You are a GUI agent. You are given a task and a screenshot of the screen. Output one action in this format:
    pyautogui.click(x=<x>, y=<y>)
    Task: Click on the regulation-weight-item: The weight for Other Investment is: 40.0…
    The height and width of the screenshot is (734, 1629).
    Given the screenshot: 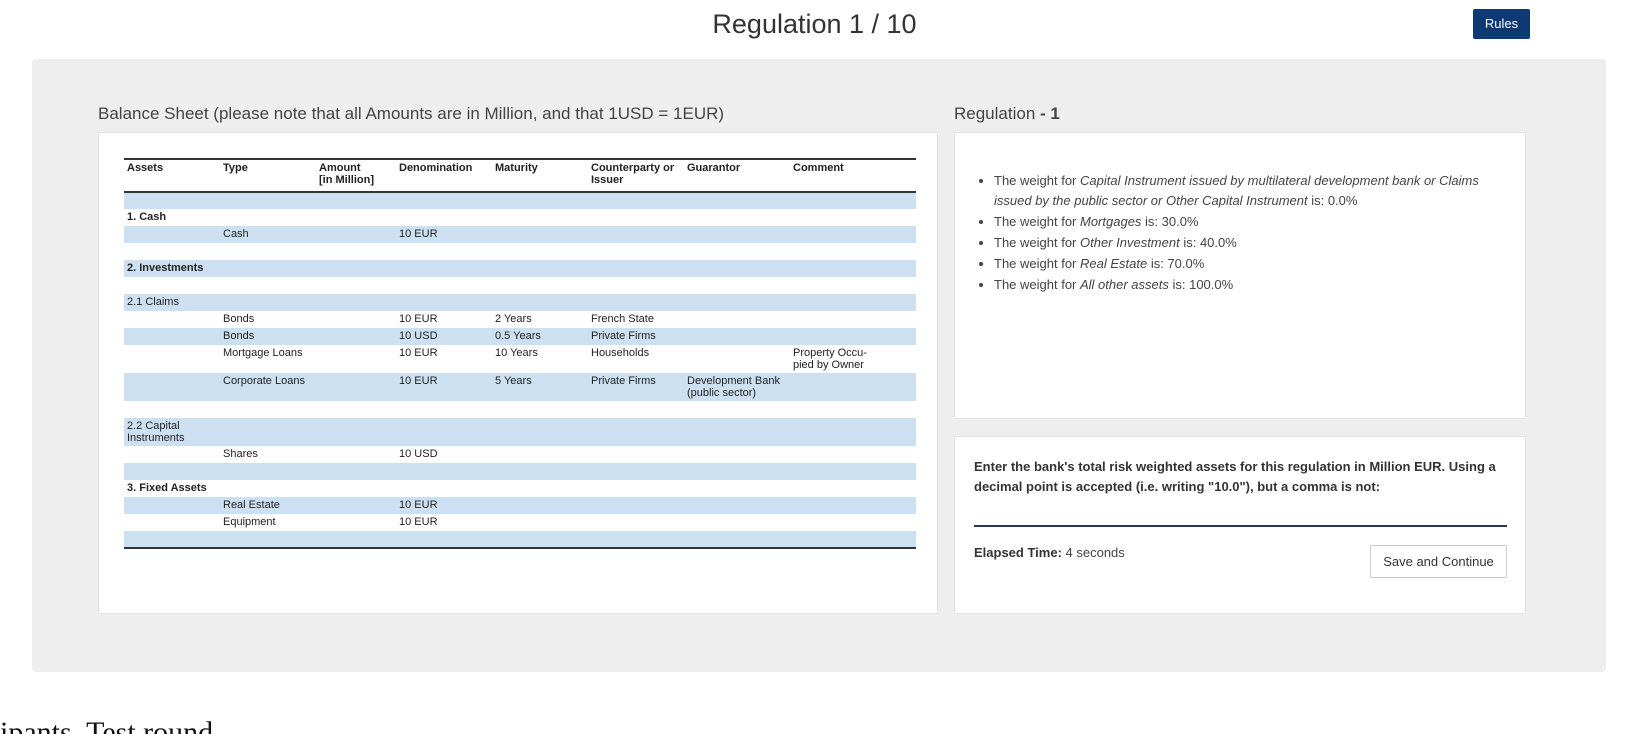 What is the action you would take?
    pyautogui.click(x=1249, y=243)
    